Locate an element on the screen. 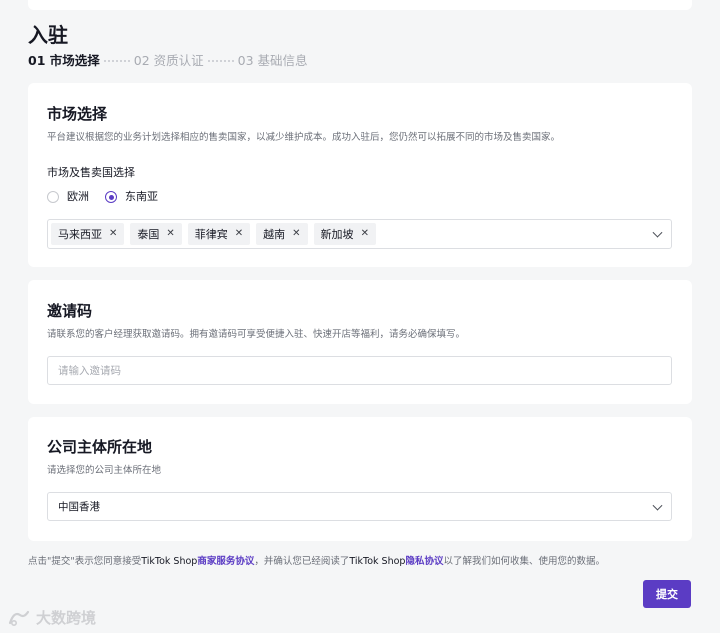 This screenshot has height=633, width=720. agreement-prefix: 点击"提交"表示您同意接受 is located at coordinates (85, 561).